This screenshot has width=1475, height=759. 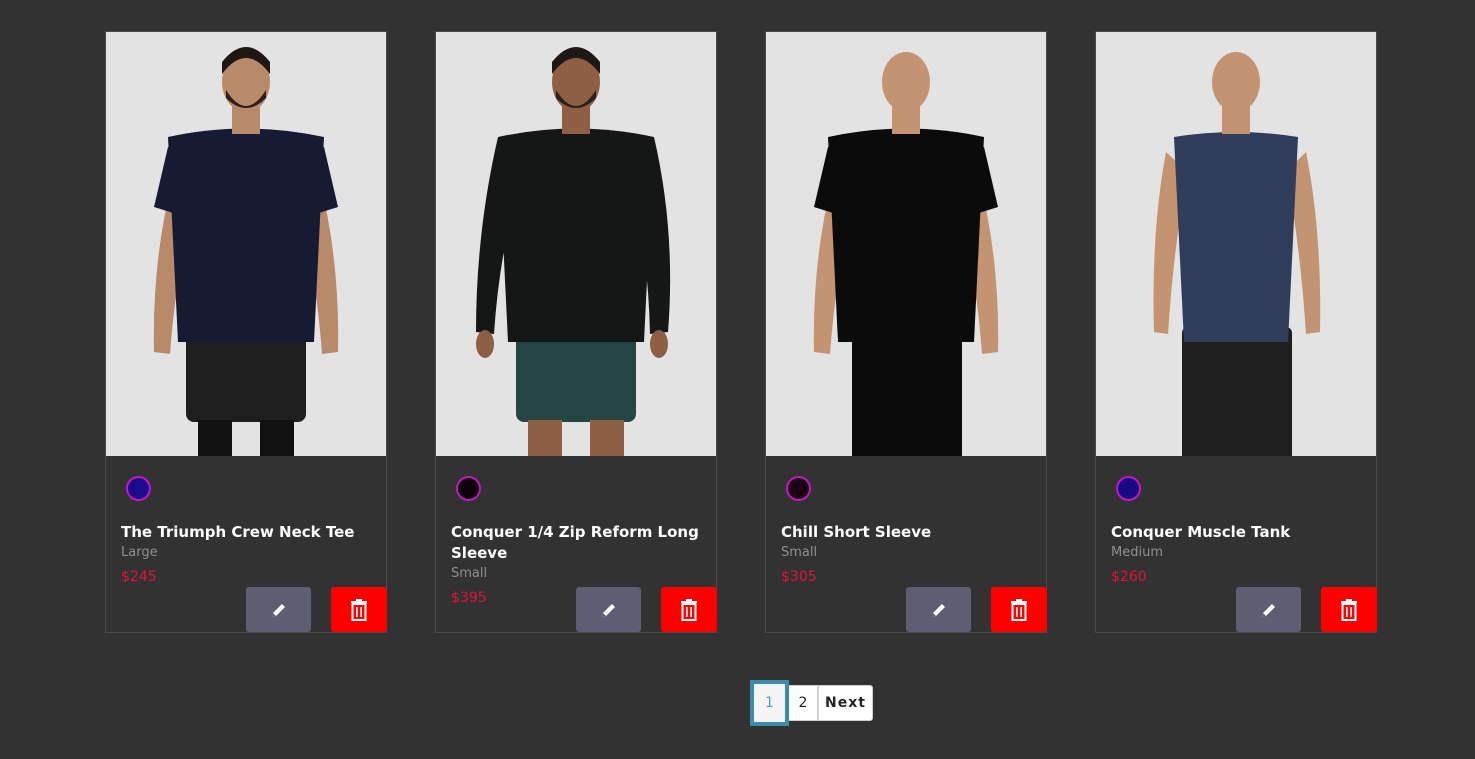 What do you see at coordinates (248, 555) in the screenshot?
I see `product-info: The Triumph Crew Neck Tee Large $245` at bounding box center [248, 555].